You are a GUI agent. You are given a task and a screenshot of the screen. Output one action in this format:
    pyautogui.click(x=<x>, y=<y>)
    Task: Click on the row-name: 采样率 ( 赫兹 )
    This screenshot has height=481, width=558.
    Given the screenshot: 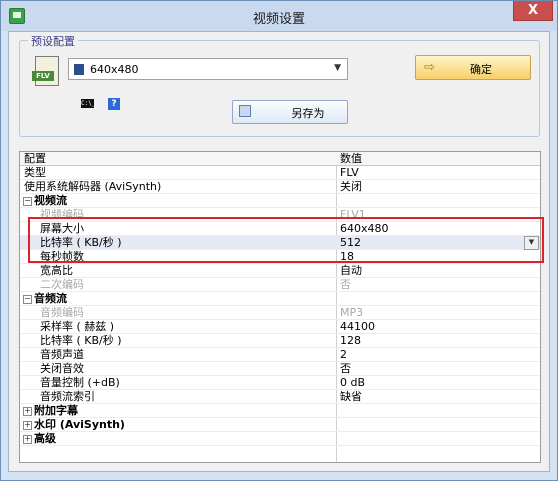 What is the action you would take?
    pyautogui.click(x=77, y=326)
    